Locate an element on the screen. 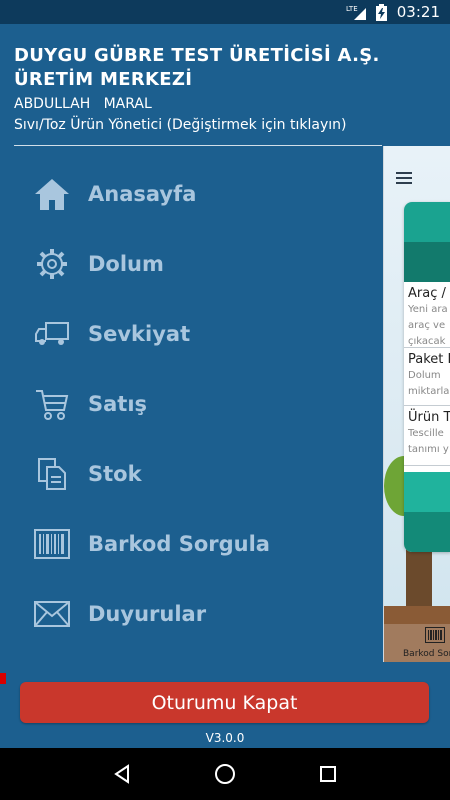 Image resolution: width=450 pixels, height=800 pixels. preview-item-title: Araç / S is located at coordinates (429, 293).